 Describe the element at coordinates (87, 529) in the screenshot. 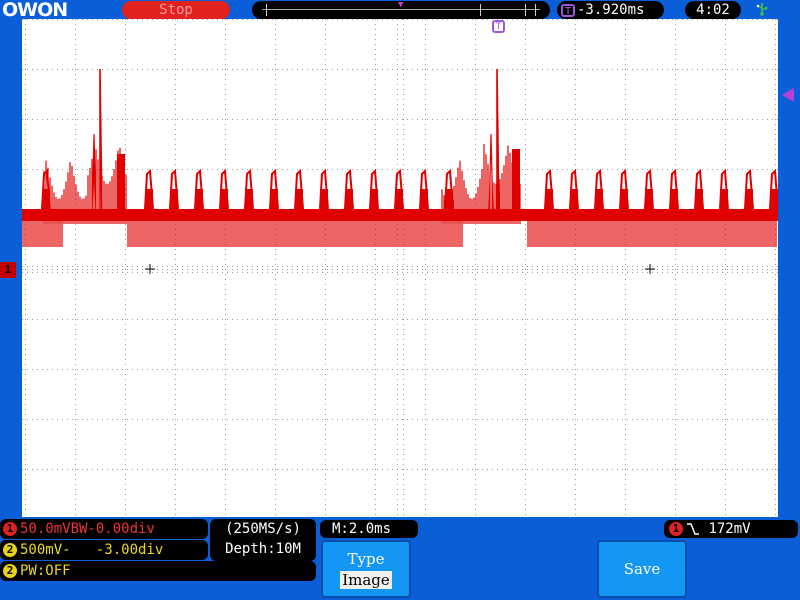

I see `ch1-info-text: 50.0mVBW-0.00div` at that location.